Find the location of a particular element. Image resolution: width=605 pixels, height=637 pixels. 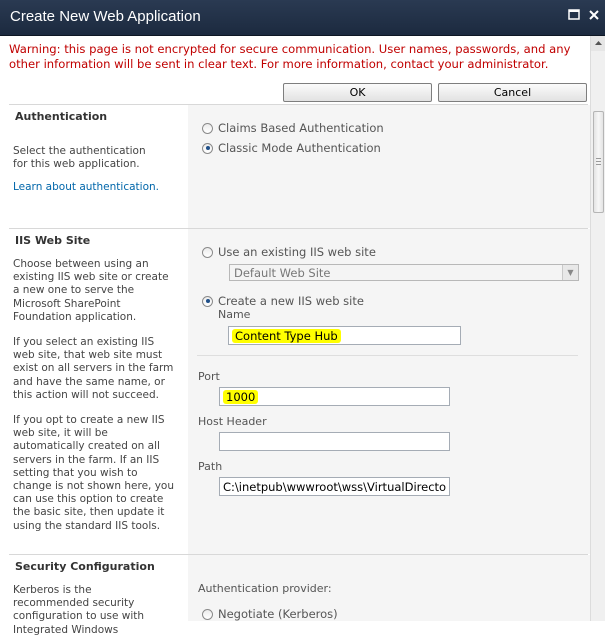

negotiate-kerberos-radio is located at coordinates (207, 614).